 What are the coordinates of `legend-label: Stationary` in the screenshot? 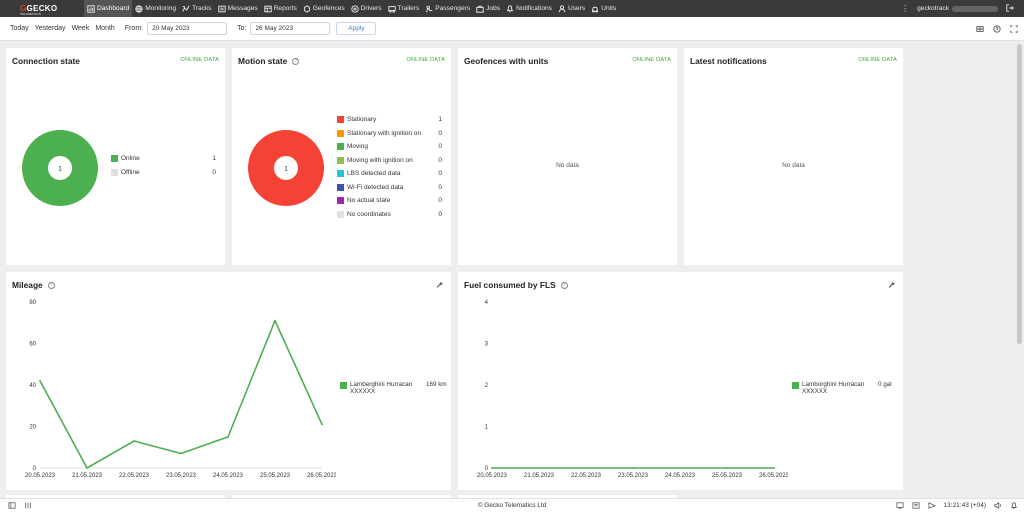 It's located at (362, 119).